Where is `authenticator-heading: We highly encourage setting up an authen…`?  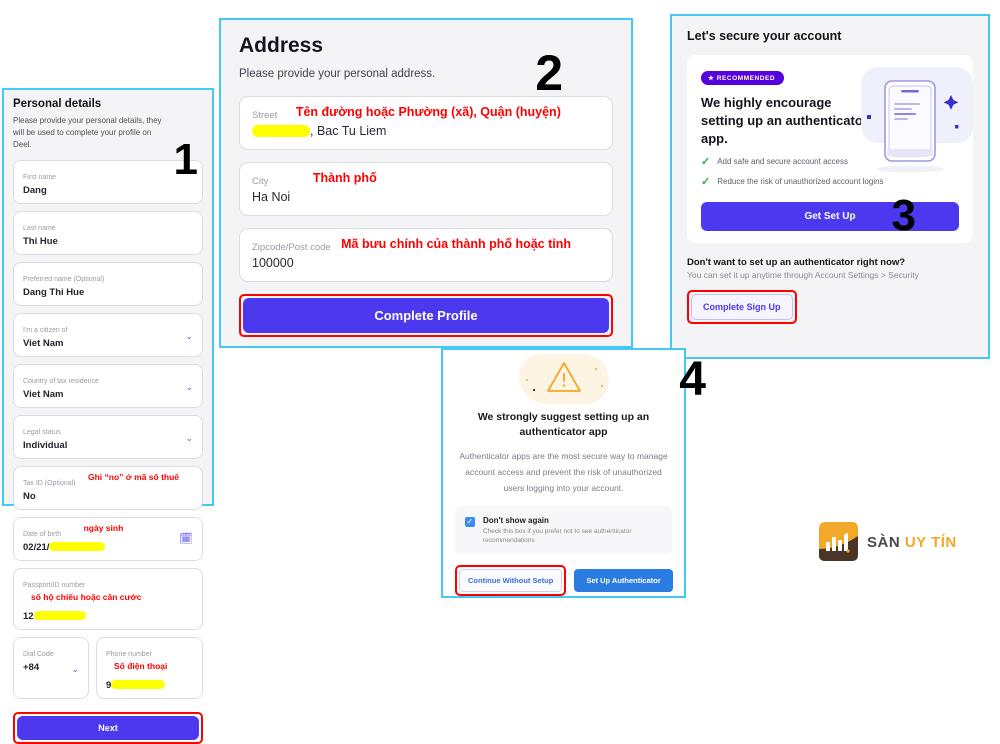 authenticator-heading: We highly encourage setting up an authen… is located at coordinates (784, 120).